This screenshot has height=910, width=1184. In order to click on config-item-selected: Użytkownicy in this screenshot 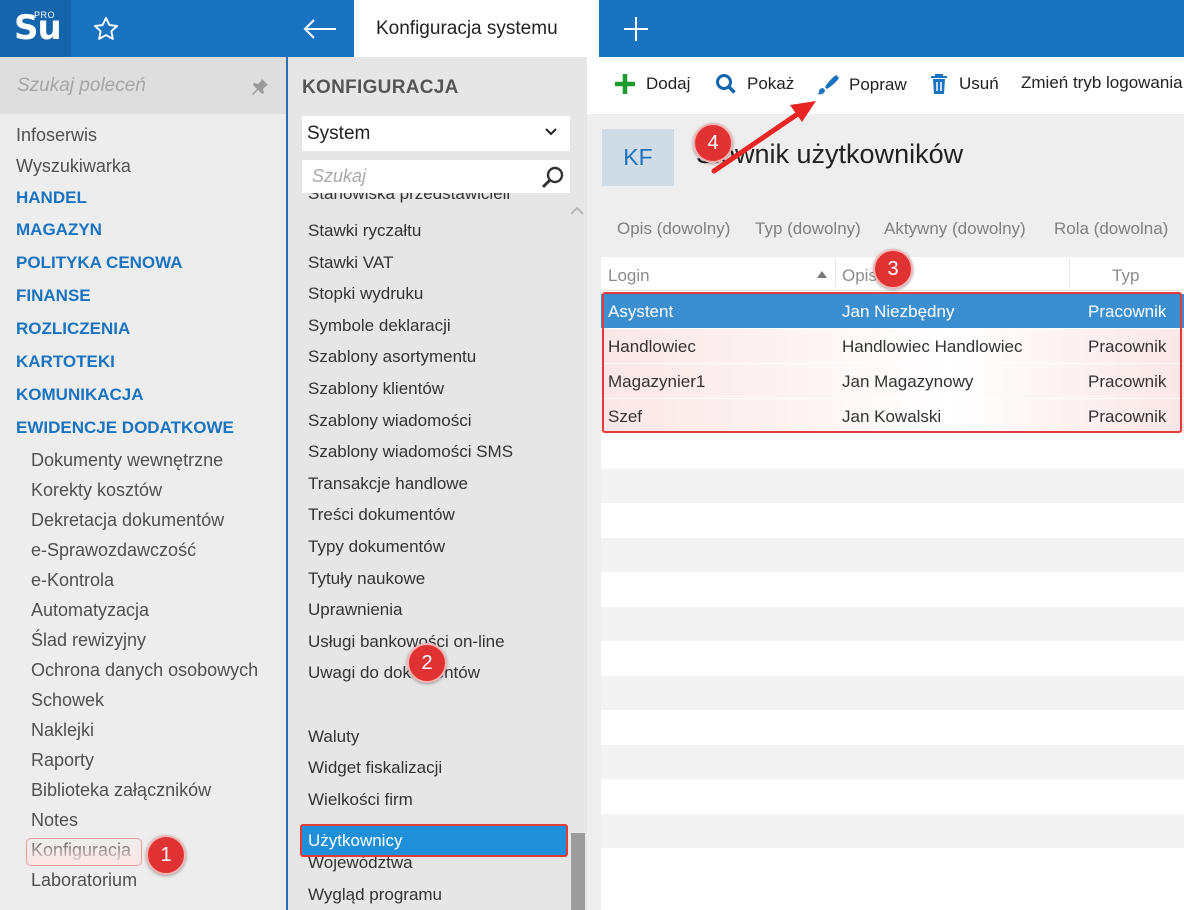, I will do `click(434, 840)`.